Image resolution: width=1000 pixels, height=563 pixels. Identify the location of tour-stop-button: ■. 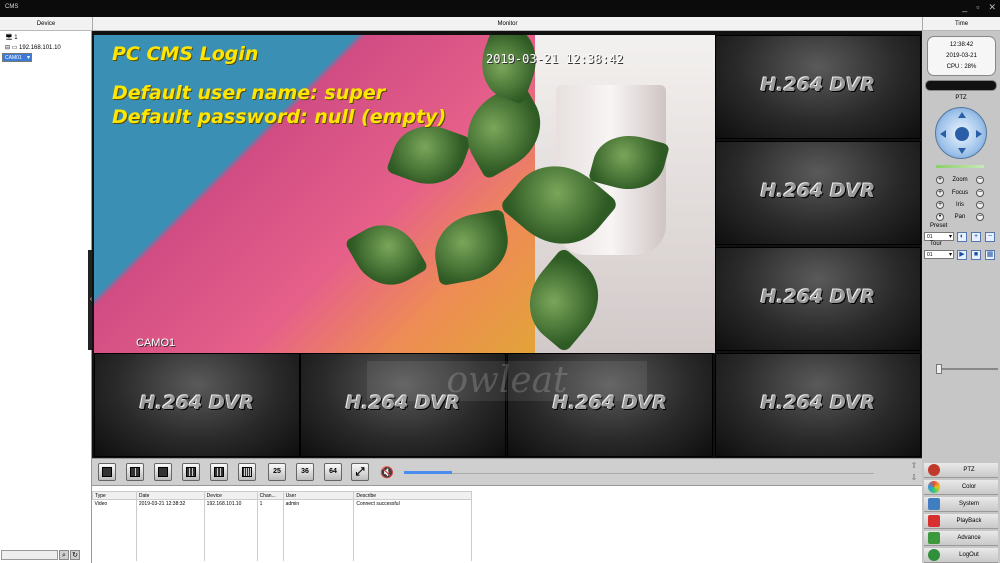
(976, 255).